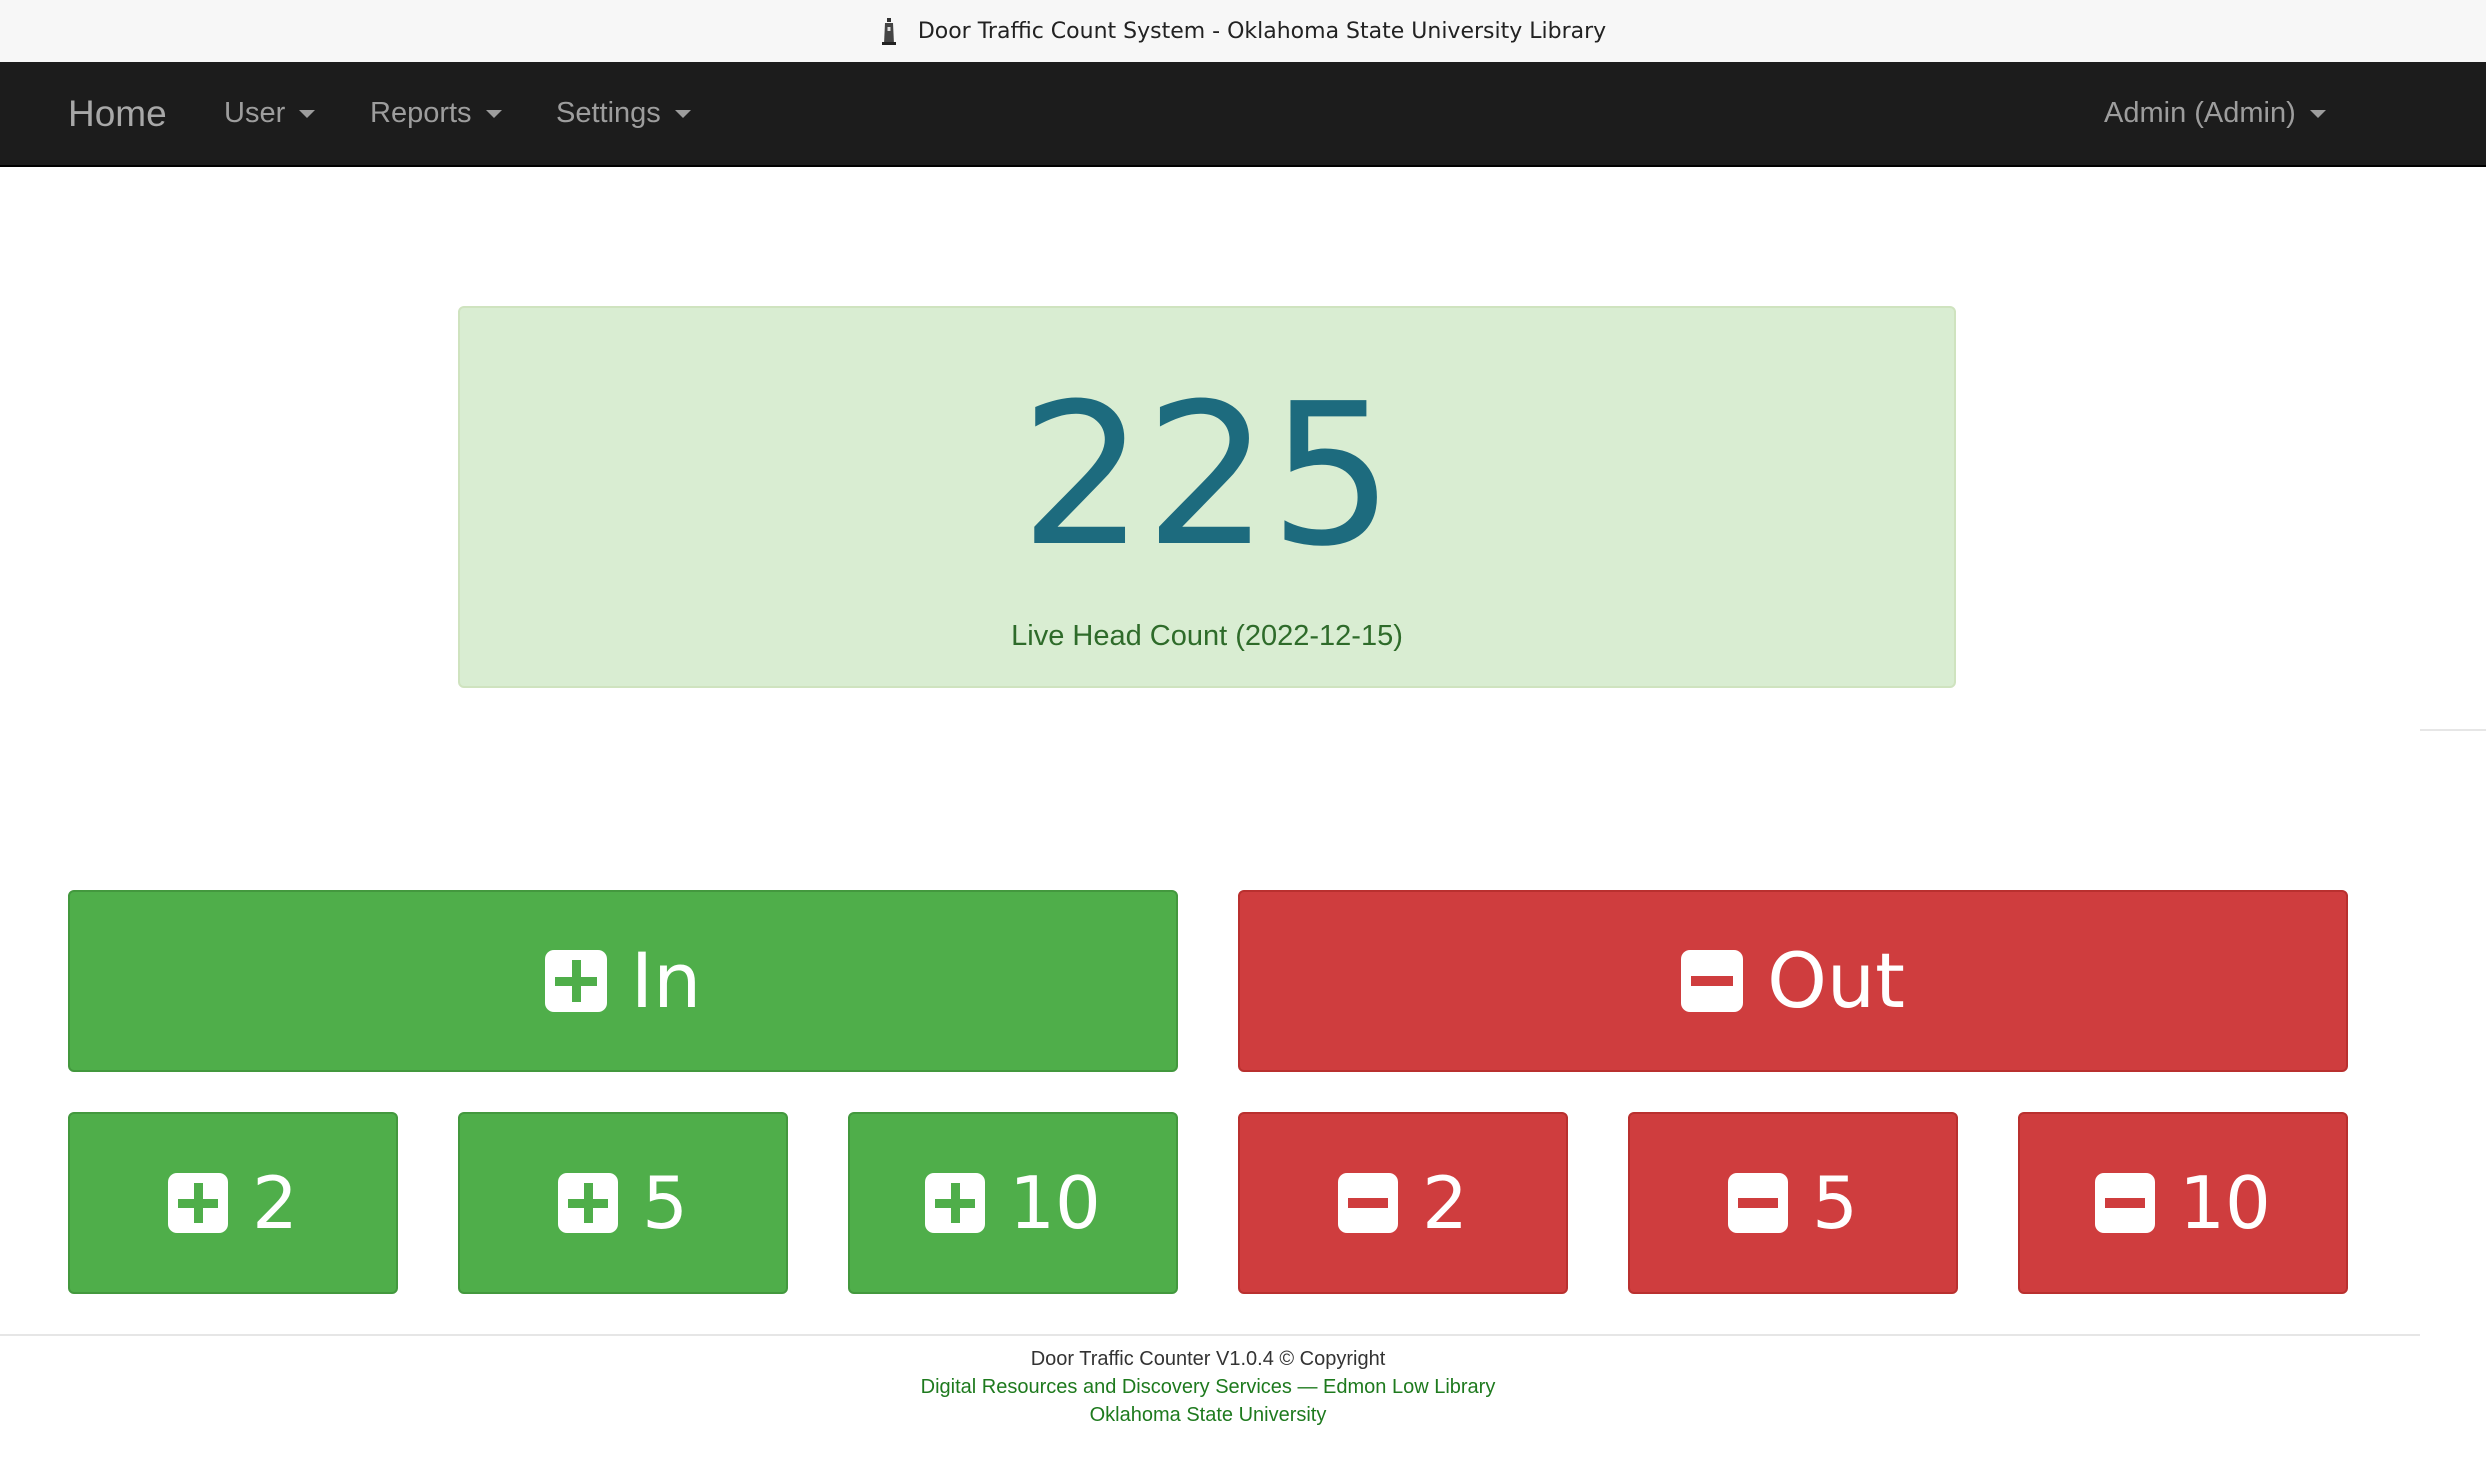 The height and width of the screenshot is (1482, 2486). What do you see at coordinates (1208, 1415) in the screenshot?
I see `footer-university: Oklahoma State University` at bounding box center [1208, 1415].